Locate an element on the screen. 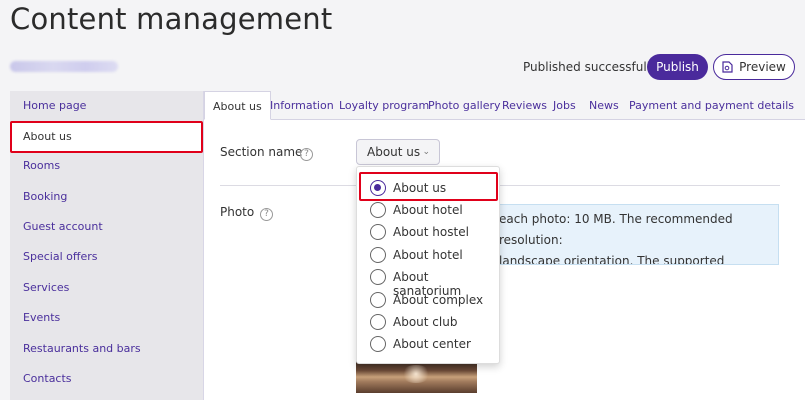 The image size is (805, 400). sidebar-item-contacts: Contacts is located at coordinates (106, 379).